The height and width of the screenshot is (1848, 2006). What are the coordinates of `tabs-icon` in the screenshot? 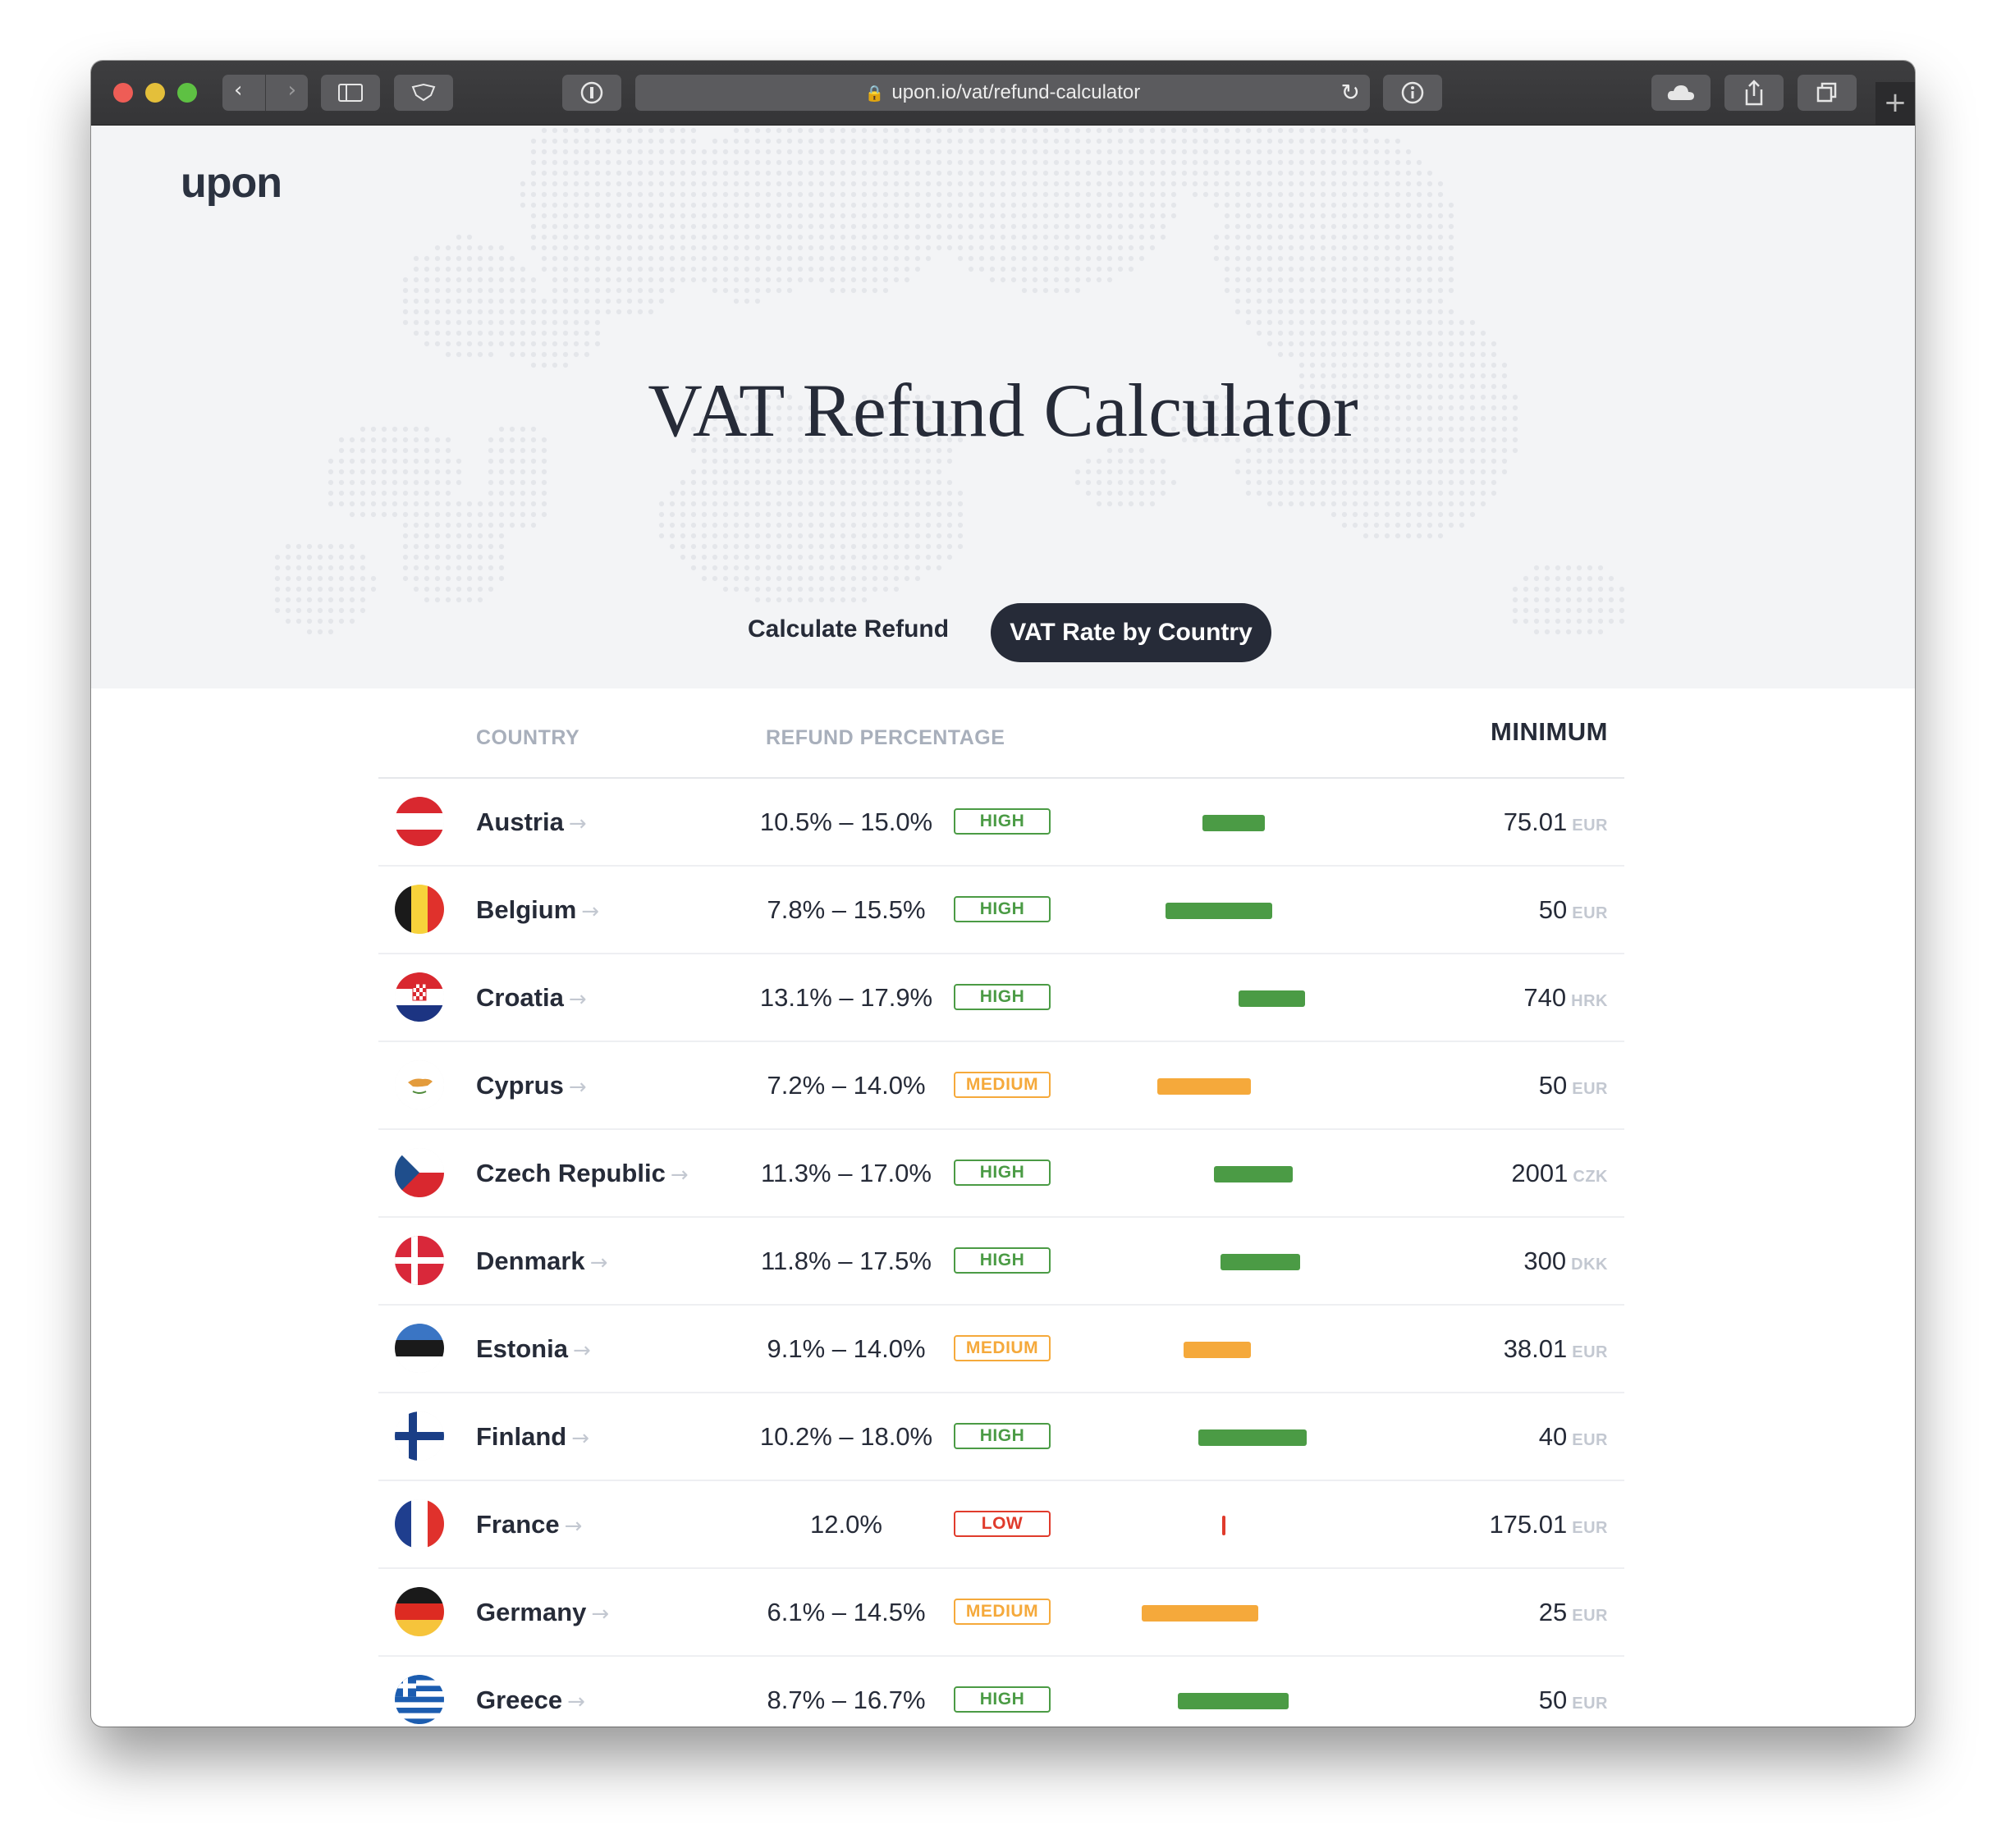 It's located at (1826, 93).